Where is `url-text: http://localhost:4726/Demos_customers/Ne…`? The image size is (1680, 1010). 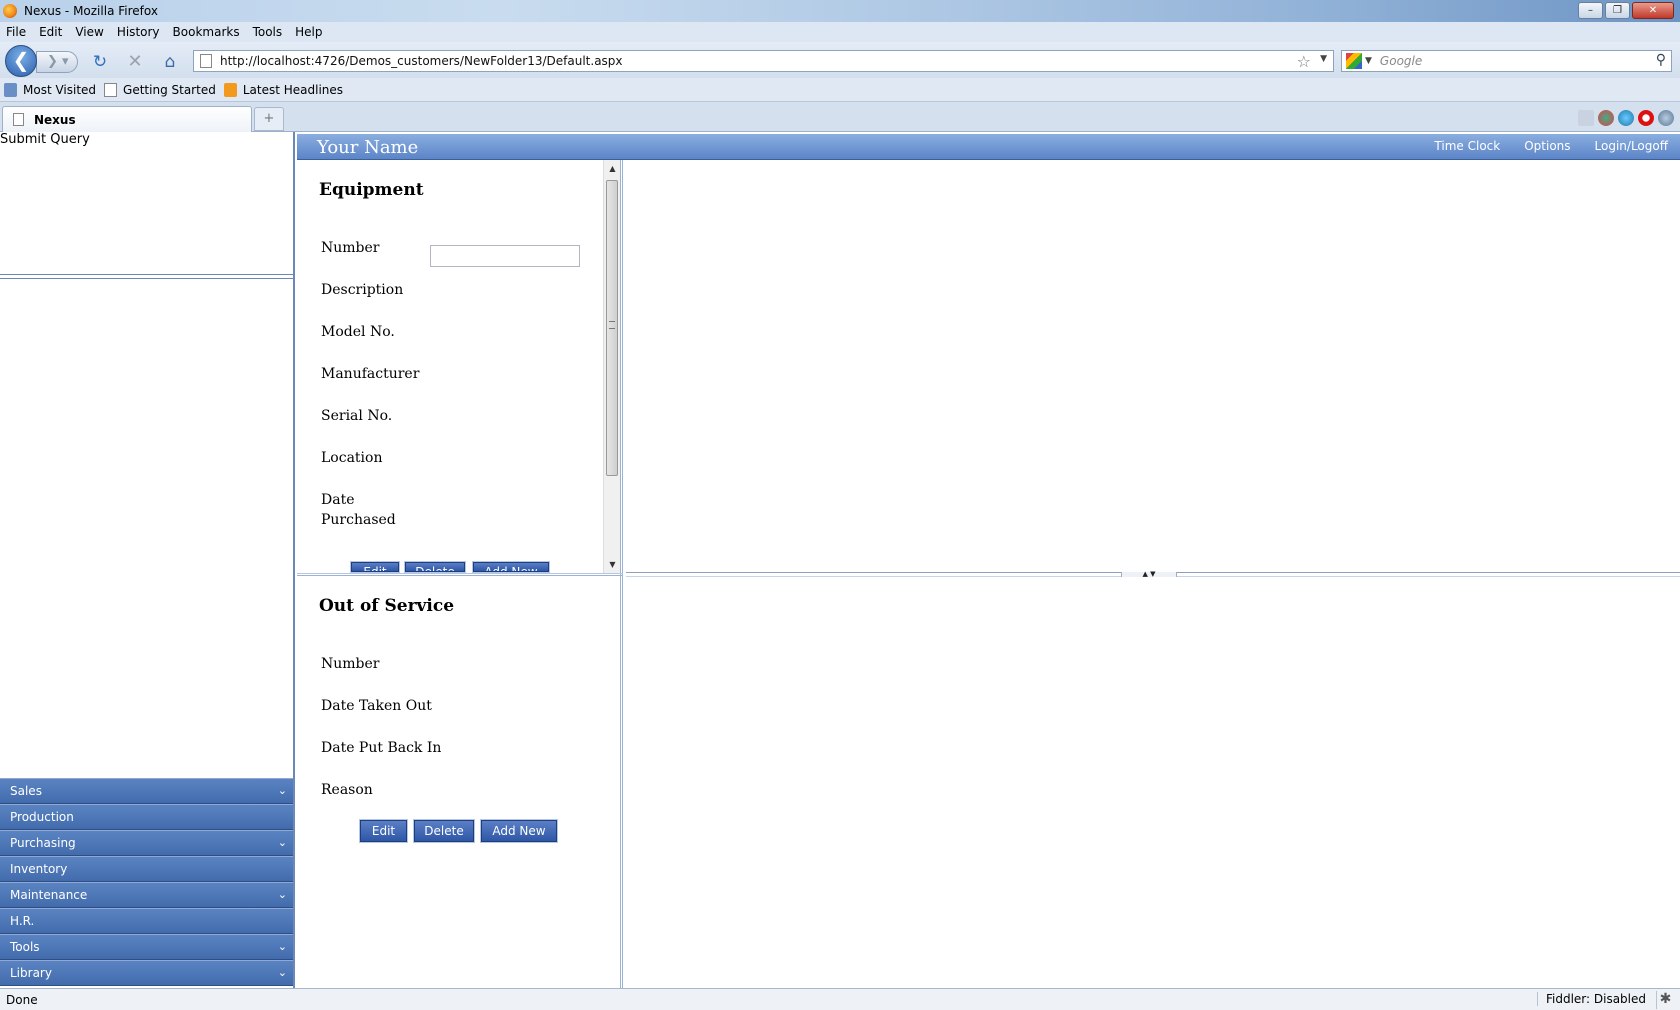 url-text: http://localhost:4726/Demos_customers/Ne… is located at coordinates (421, 61).